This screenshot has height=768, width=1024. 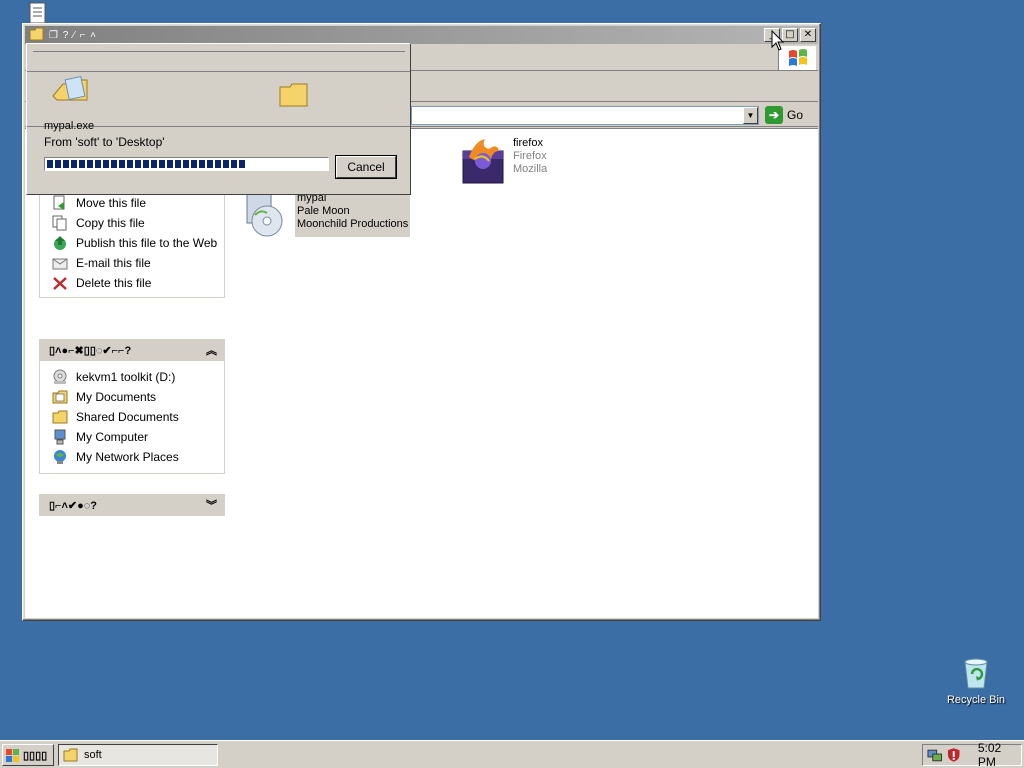 I want to click on task-move-file: Move this file, so click(x=138, y=203).